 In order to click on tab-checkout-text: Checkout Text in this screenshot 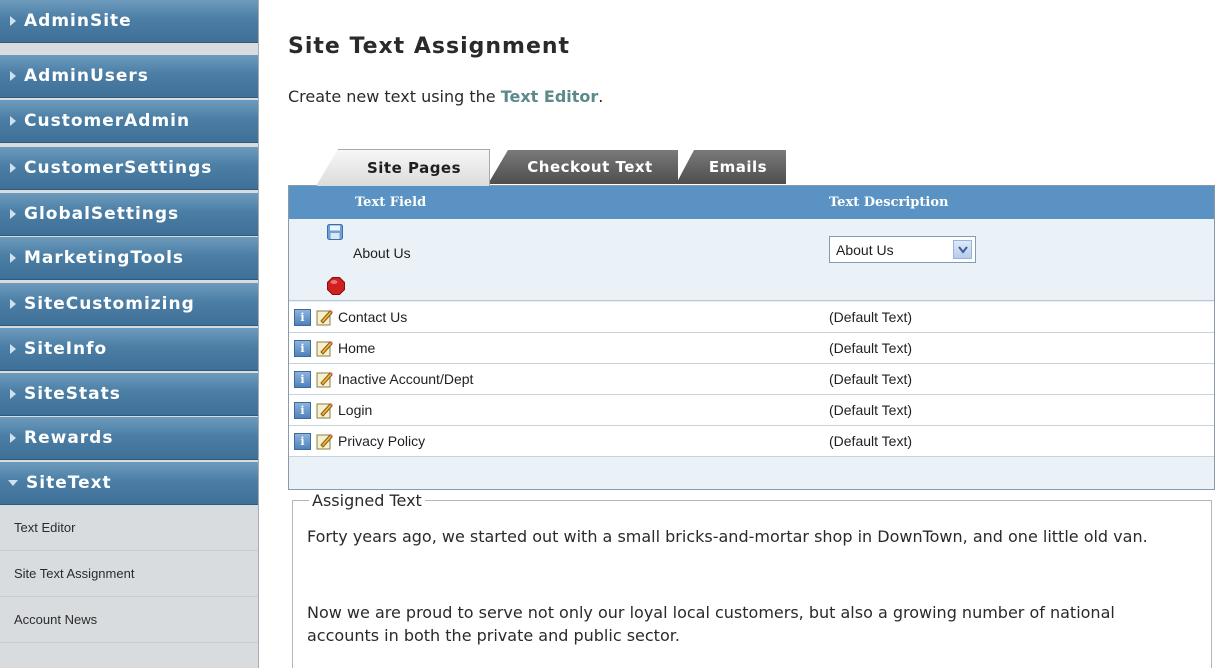, I will do `click(583, 167)`.